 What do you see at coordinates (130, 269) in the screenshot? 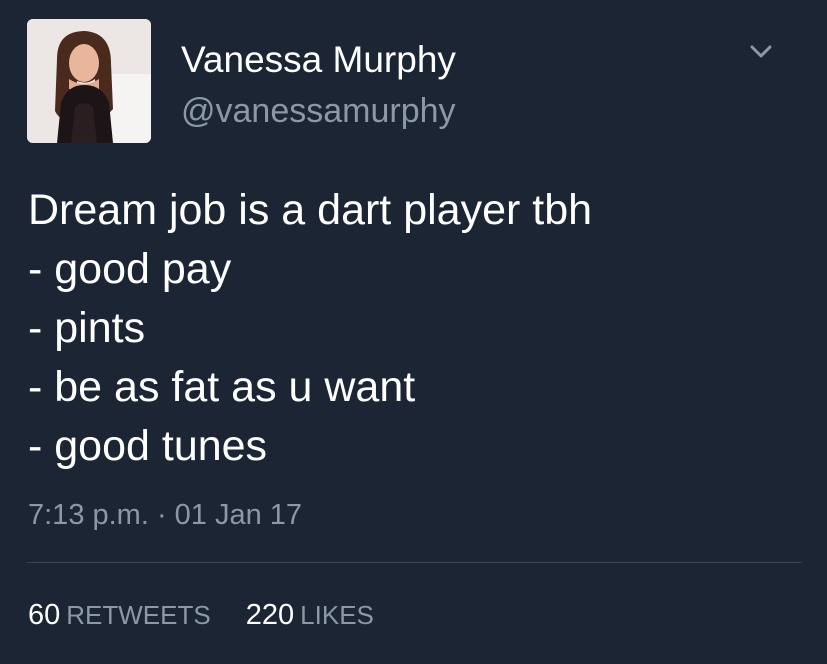
I see `tweet-line: - good pay` at bounding box center [130, 269].